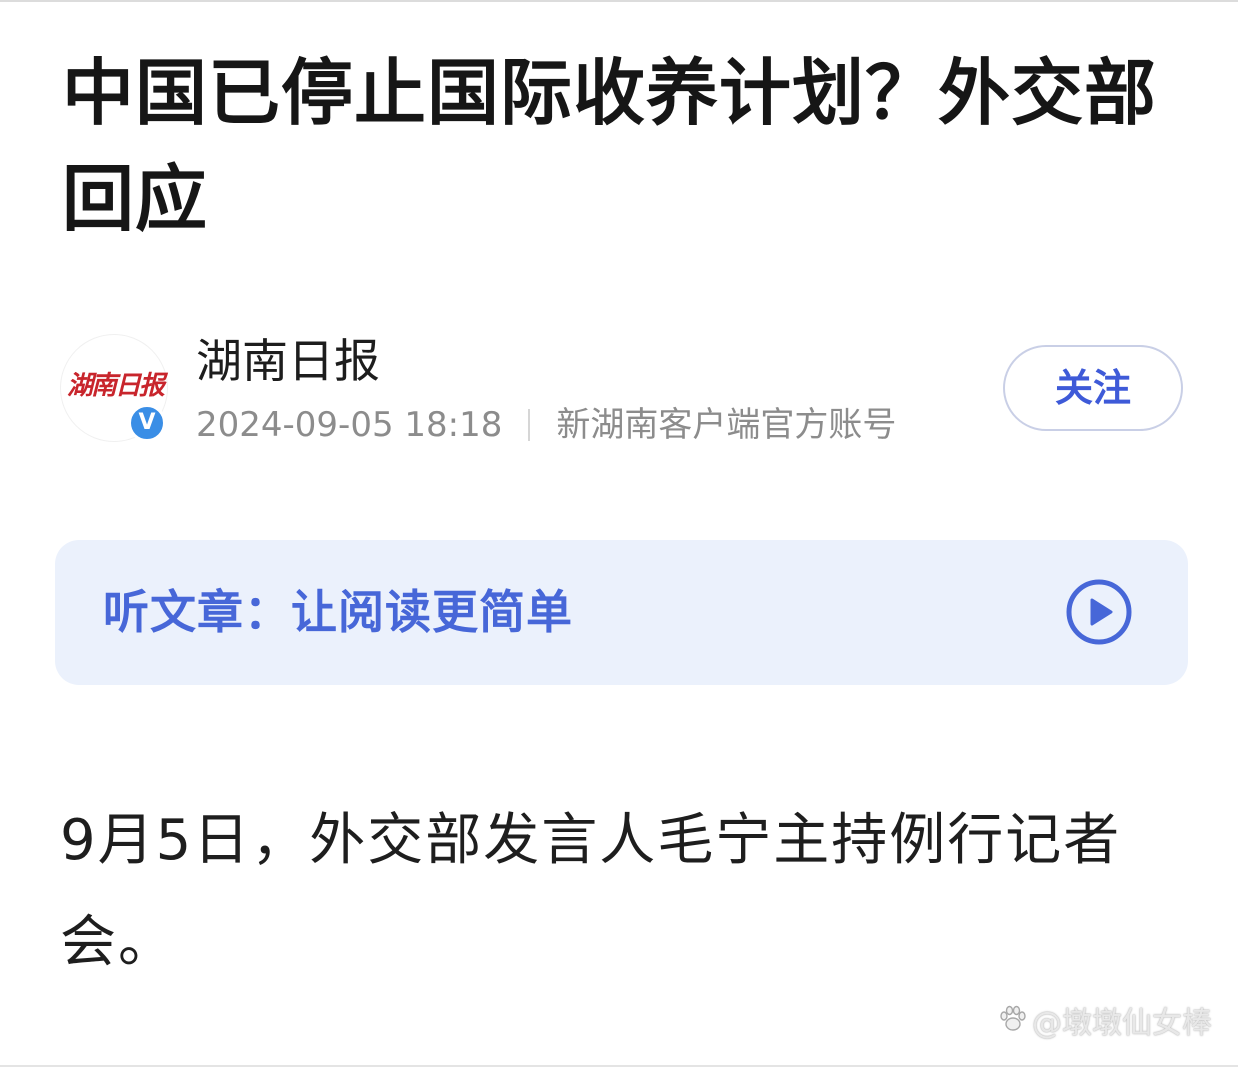  Describe the element at coordinates (147, 423) in the screenshot. I see `verified-icon: V` at that location.